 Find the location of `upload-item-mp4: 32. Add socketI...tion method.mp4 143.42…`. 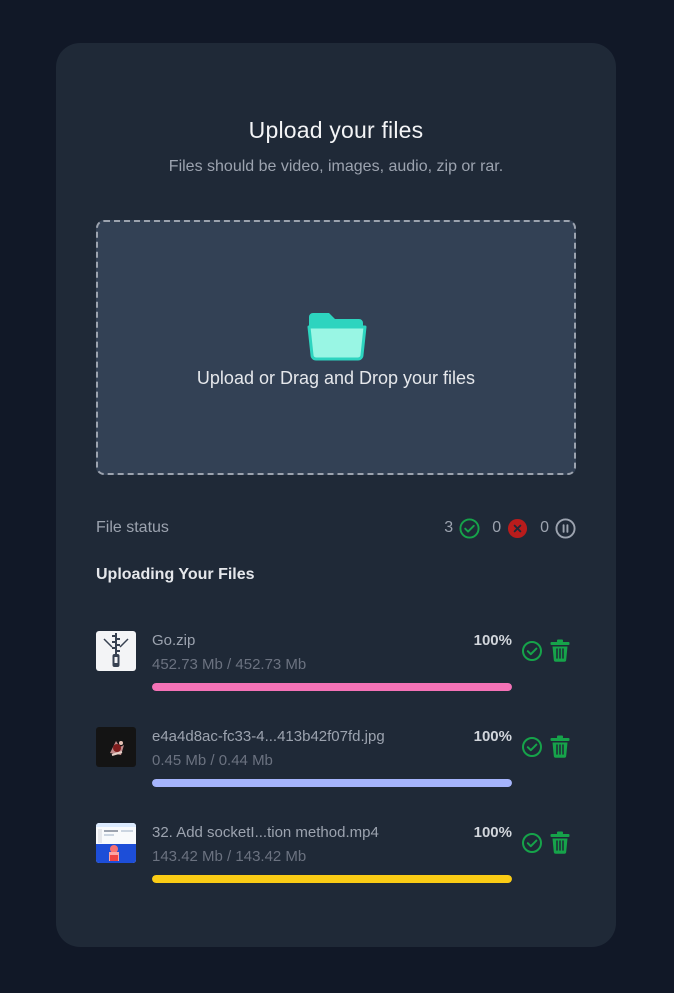

upload-item-mp4: 32. Add socketI...tion method.mp4 143.42… is located at coordinates (336, 854).